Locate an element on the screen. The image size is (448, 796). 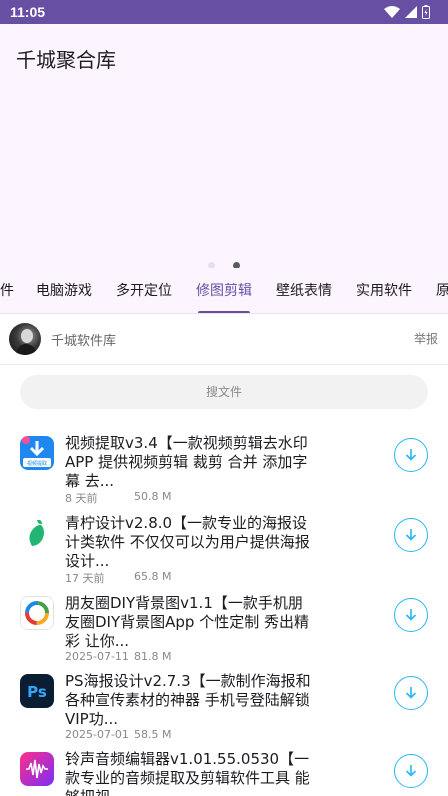
tab-utility-software: 实用软件 is located at coordinates (384, 290).